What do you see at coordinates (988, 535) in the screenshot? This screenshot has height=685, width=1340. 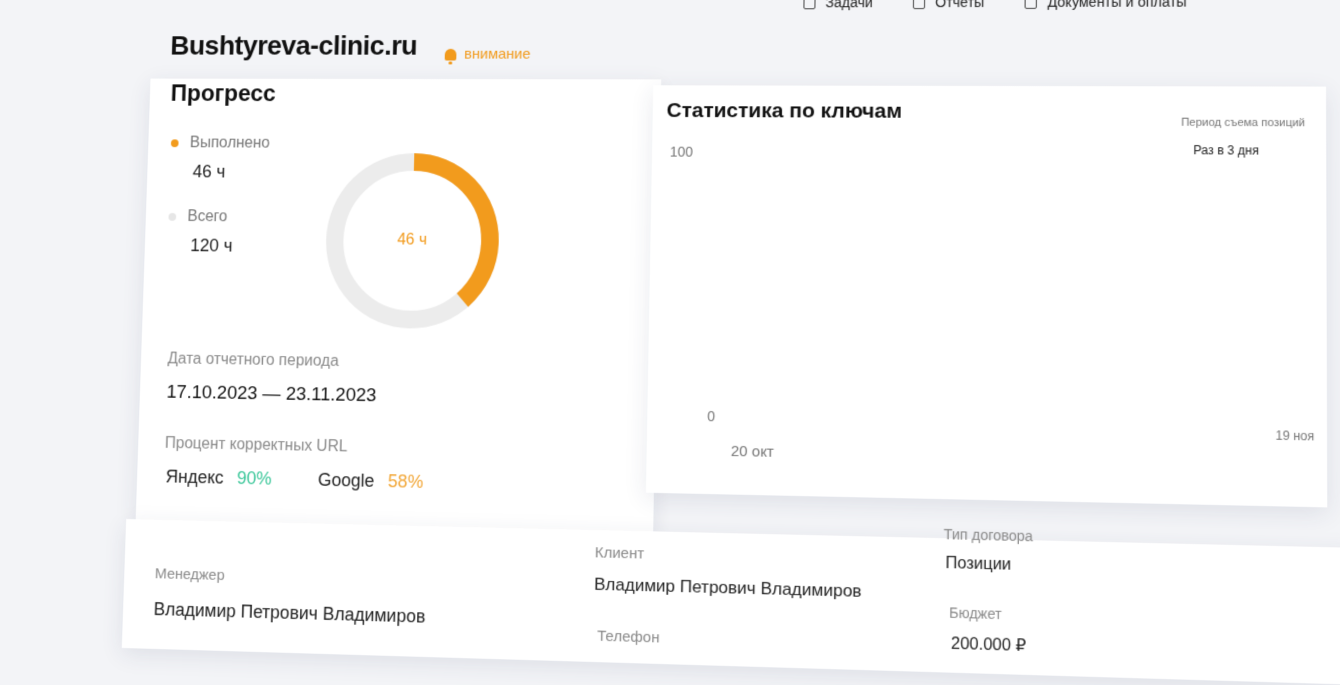 I see `contract-label: Тип договора` at bounding box center [988, 535].